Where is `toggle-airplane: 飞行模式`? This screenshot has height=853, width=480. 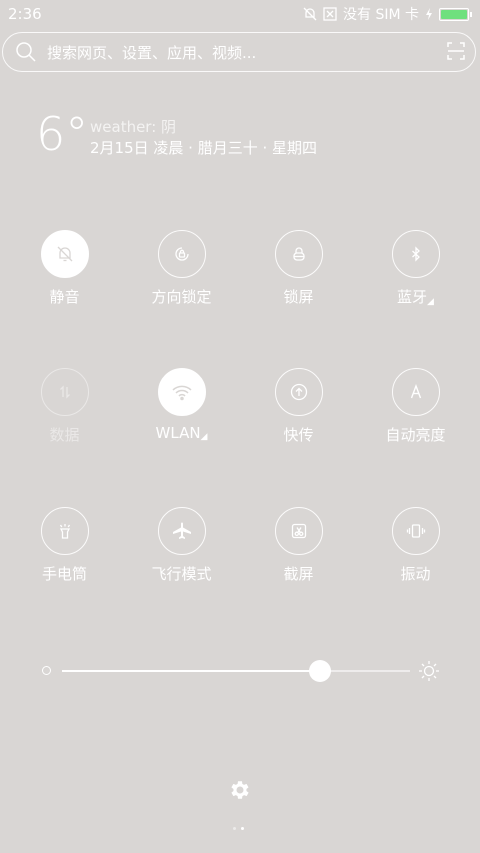 toggle-airplane: 飞行模式 is located at coordinates (181, 562).